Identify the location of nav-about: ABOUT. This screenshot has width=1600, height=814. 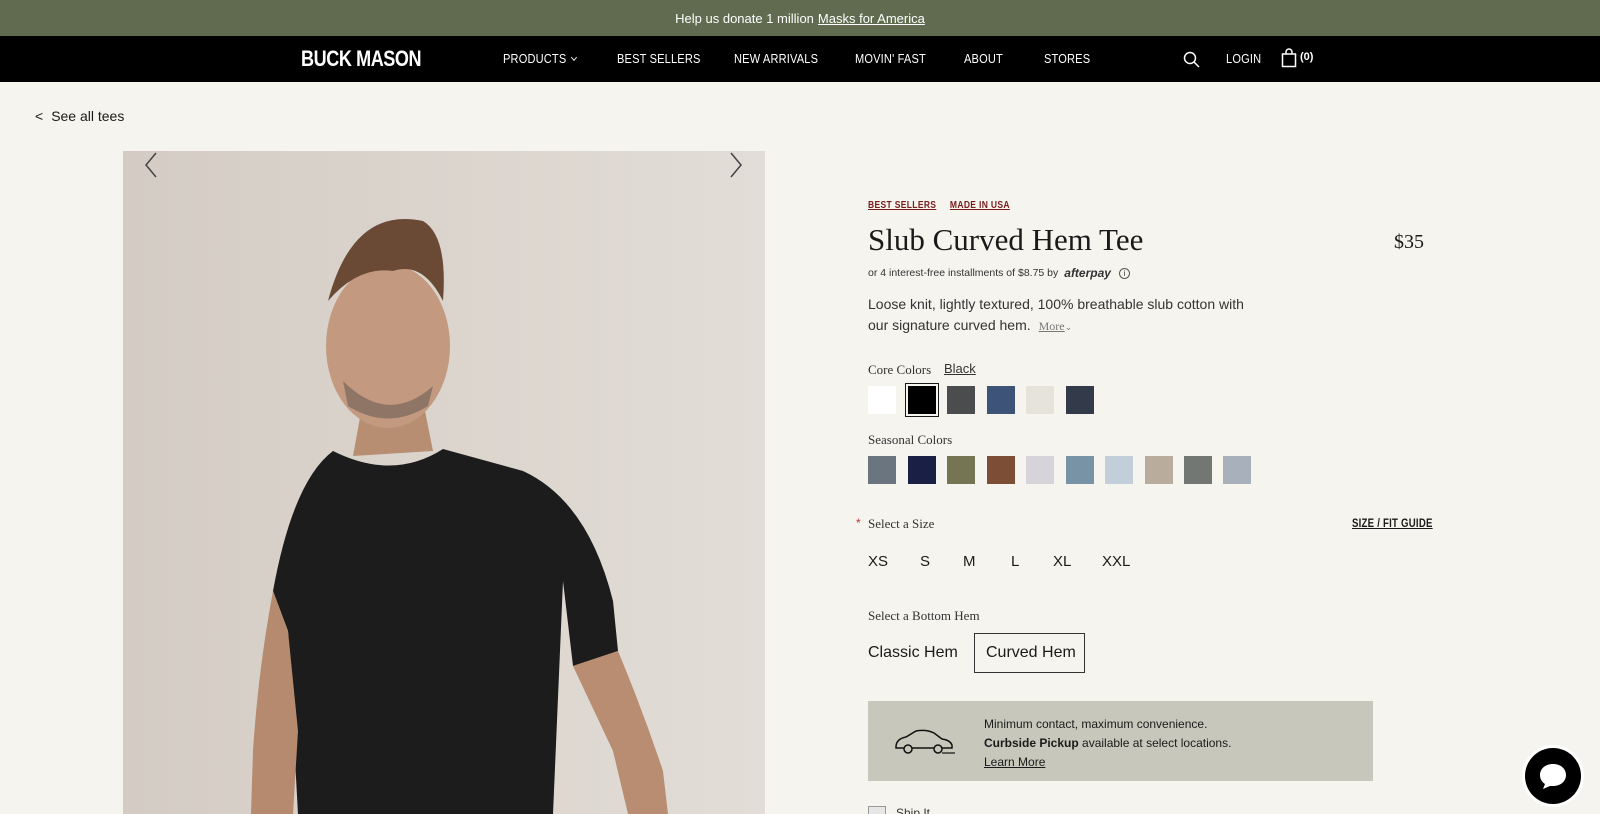
(983, 58).